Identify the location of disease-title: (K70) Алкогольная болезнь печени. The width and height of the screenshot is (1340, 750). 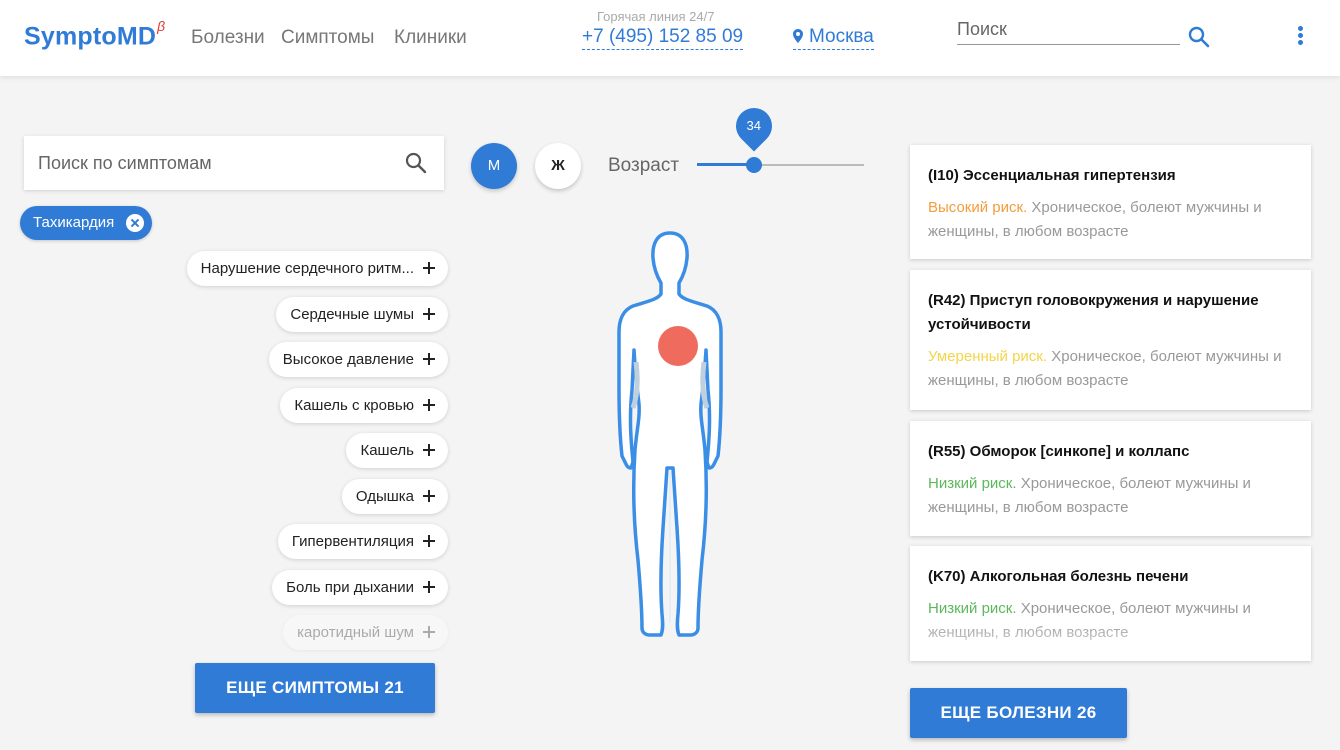
(1058, 576).